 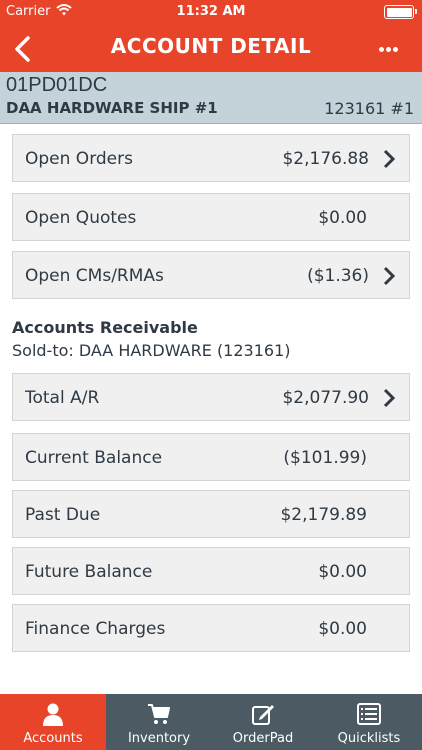 What do you see at coordinates (211, 217) in the screenshot?
I see `open-quotes-row: Open Quotes $0.00` at bounding box center [211, 217].